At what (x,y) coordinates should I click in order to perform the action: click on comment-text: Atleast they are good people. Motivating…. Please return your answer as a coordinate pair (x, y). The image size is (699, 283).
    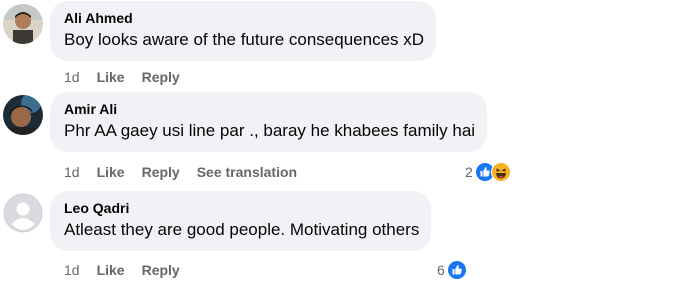
    Looking at the image, I should click on (242, 229).